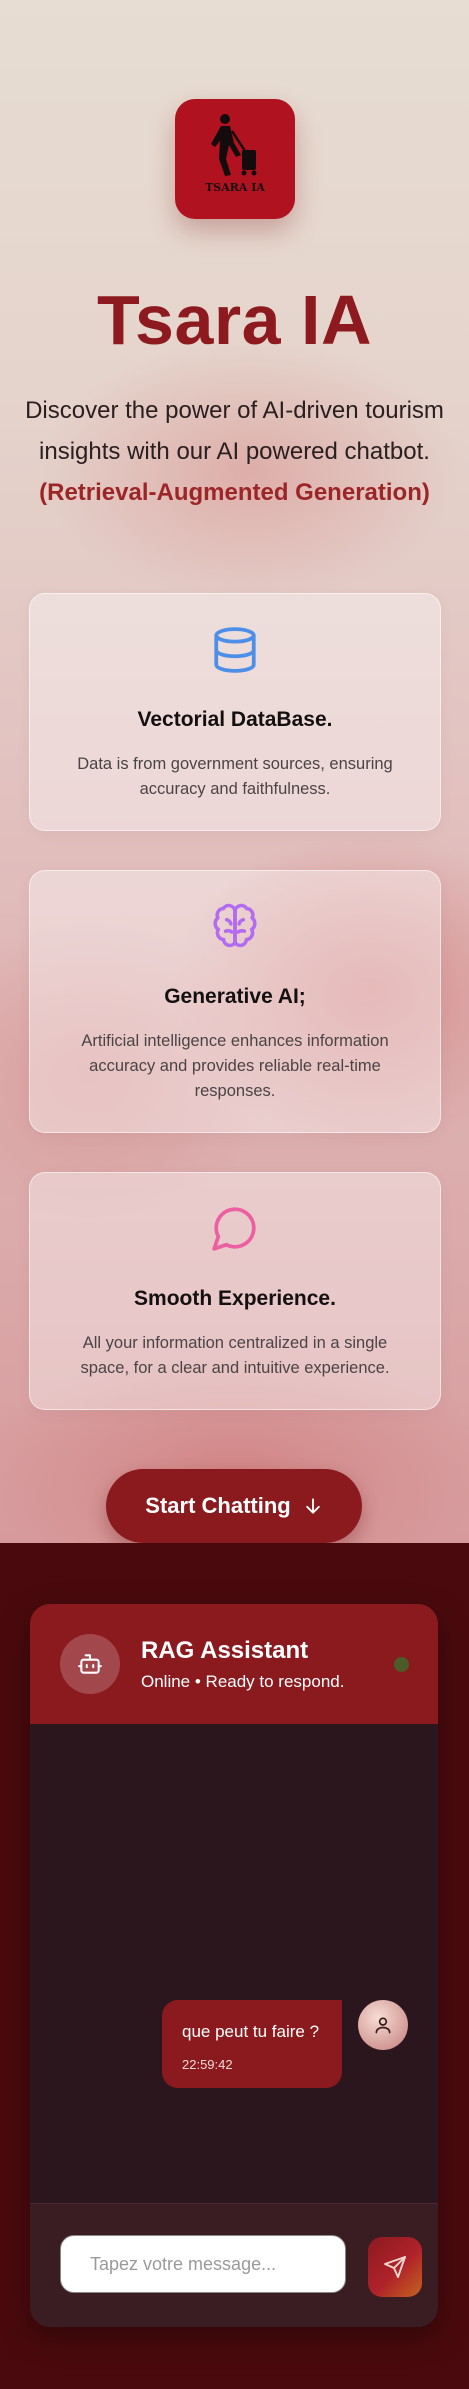 This screenshot has width=469, height=2389. I want to click on message-input, so click(203, 2264).